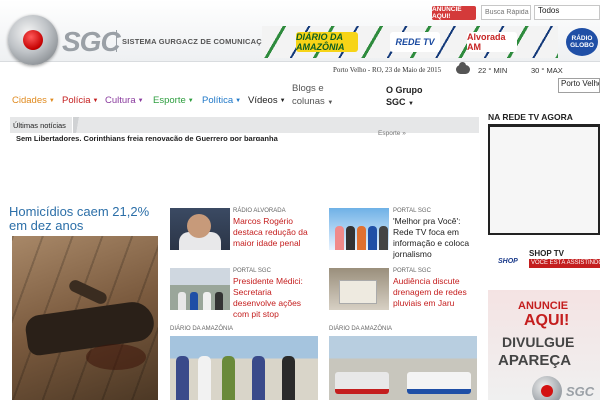  I want to click on nav-item-esporte: Esporte ▼, so click(173, 100).